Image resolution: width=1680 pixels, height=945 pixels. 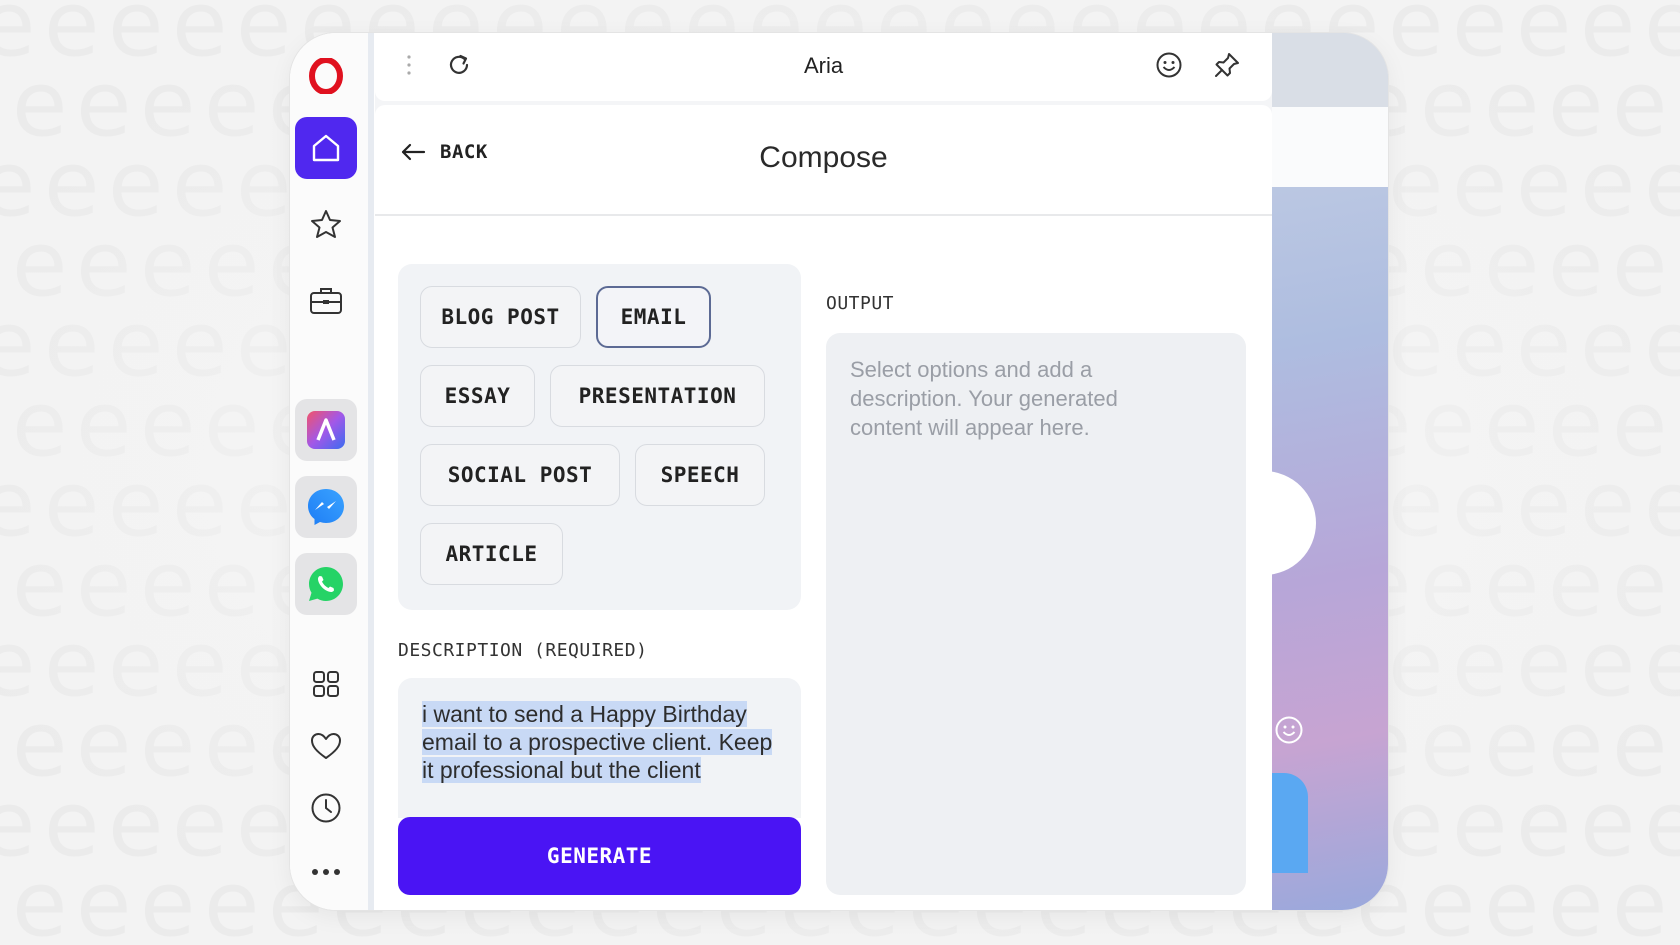 What do you see at coordinates (326, 301) in the screenshot?
I see `briefcase-icon` at bounding box center [326, 301].